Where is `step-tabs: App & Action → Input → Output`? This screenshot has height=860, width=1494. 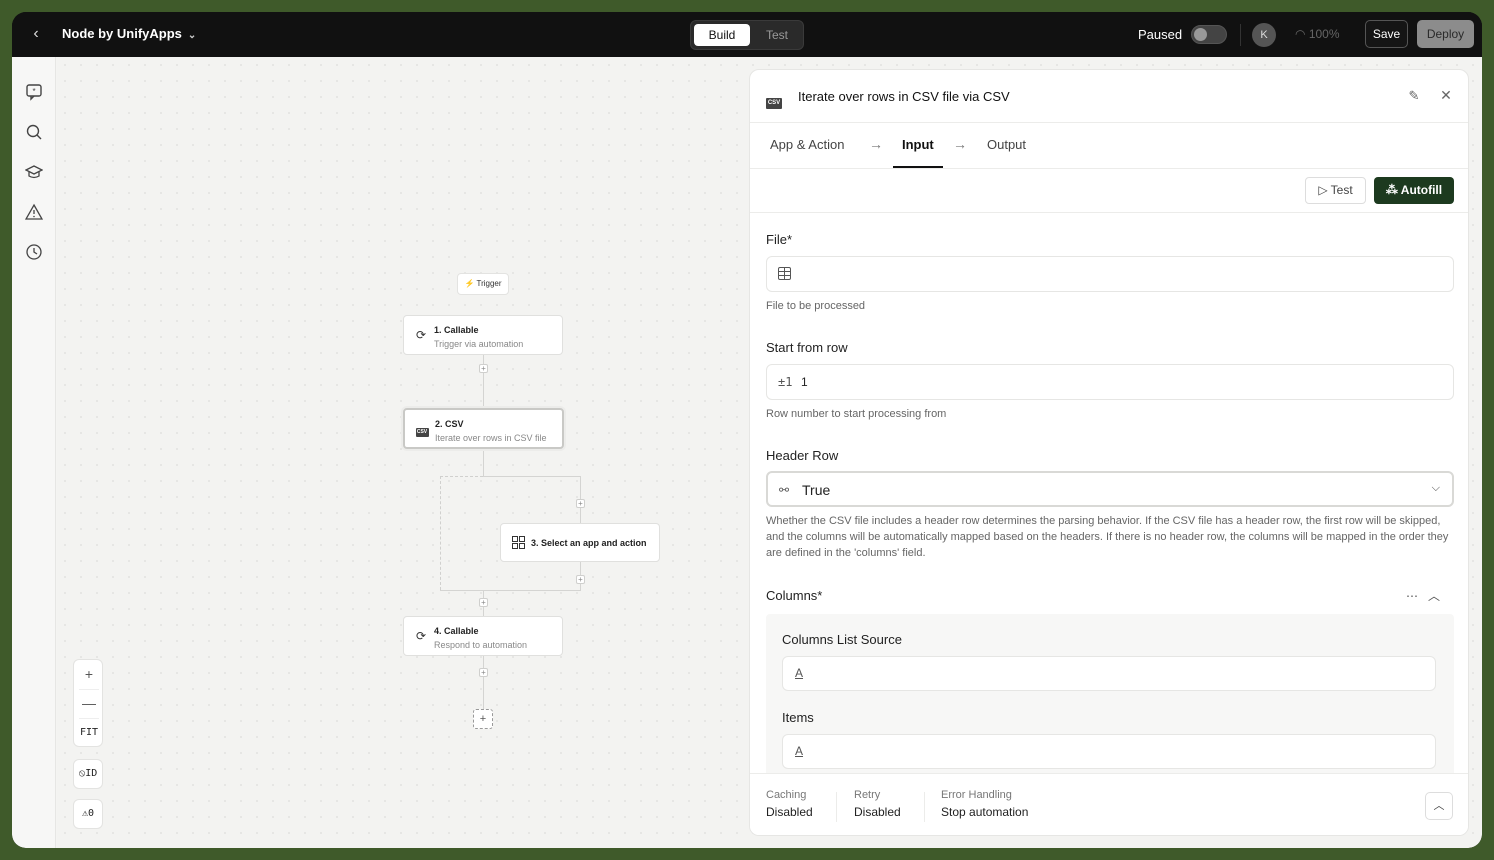 step-tabs: App & Action → Input → Output is located at coordinates (1109, 146).